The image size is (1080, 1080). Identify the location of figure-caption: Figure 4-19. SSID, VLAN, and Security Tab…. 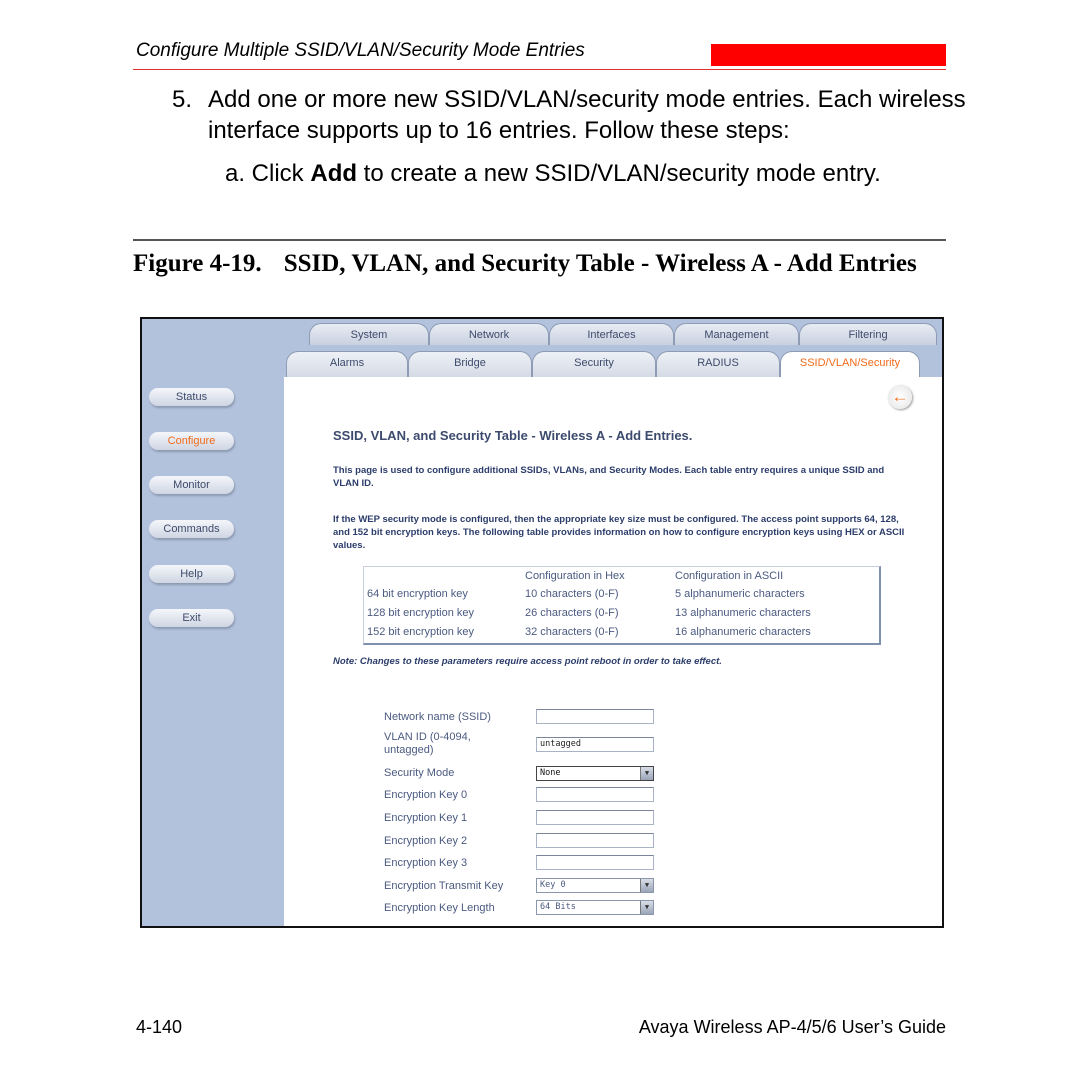
(533, 264).